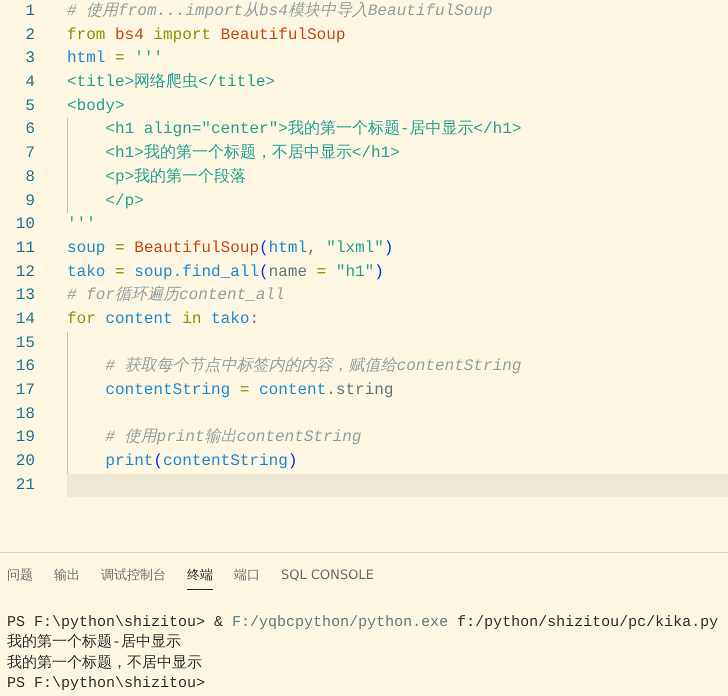  I want to click on line-number: 3, so click(29, 59).